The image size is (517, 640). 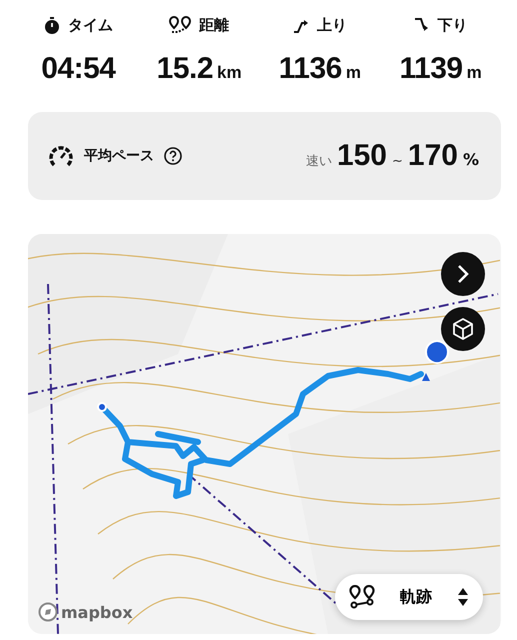 What do you see at coordinates (422, 25) in the screenshot?
I see `descent-arrow-icon` at bounding box center [422, 25].